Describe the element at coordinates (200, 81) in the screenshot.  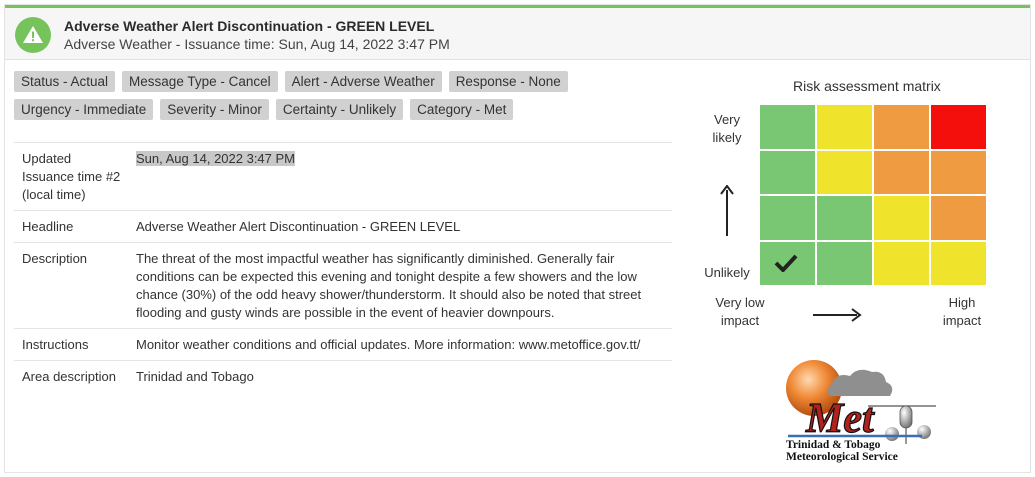
I see `tag-message-type: Message Type - Cancel` at that location.